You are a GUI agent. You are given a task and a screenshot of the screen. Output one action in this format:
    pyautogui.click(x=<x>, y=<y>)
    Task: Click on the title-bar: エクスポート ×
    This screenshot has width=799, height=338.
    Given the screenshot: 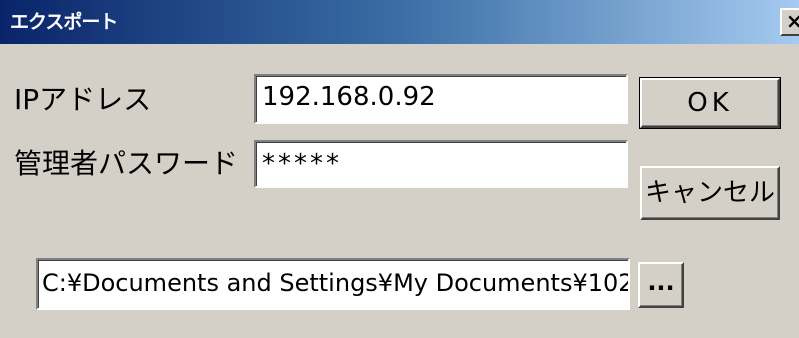 What is the action you would take?
    pyautogui.click(x=399, y=22)
    